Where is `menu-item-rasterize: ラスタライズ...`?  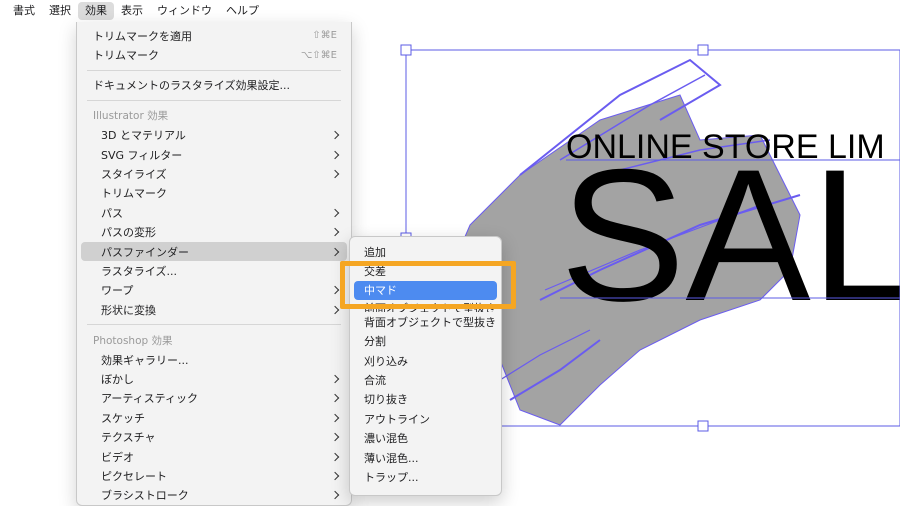 menu-item-rasterize: ラスタライズ... is located at coordinates (214, 270).